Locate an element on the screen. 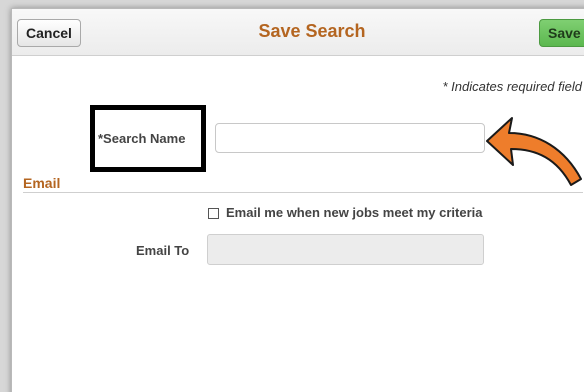 Image resolution: width=584 pixels, height=392 pixels. email-to-field is located at coordinates (345, 249).